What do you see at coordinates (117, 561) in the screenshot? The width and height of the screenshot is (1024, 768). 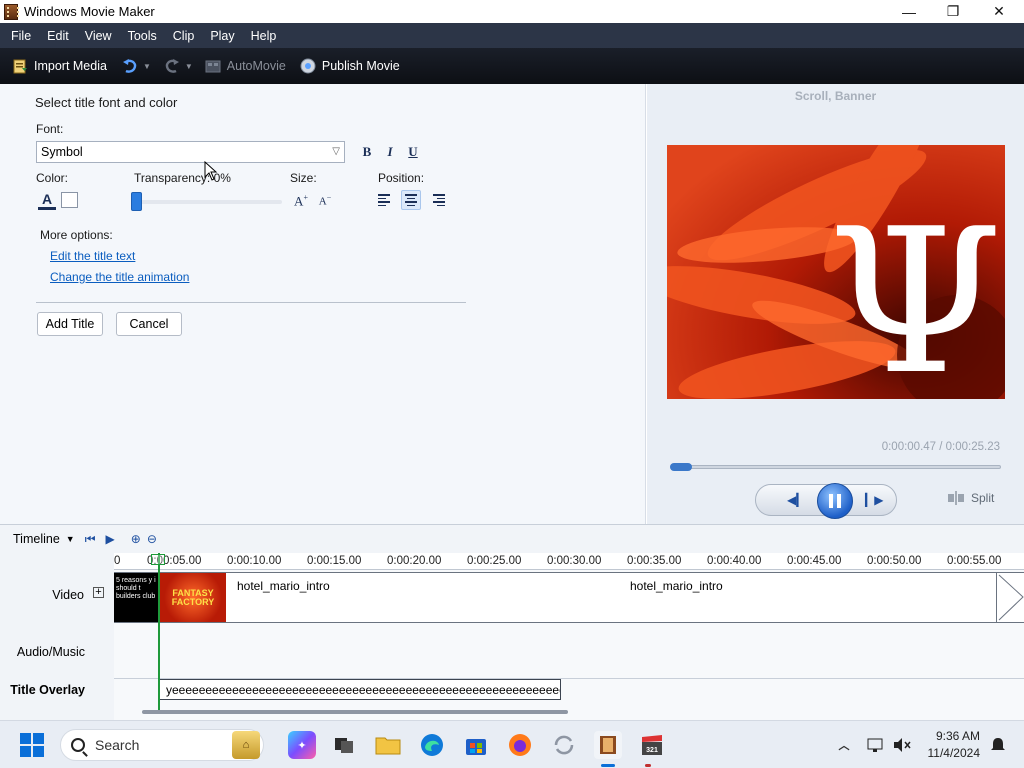 I see `ruler-tick: 0` at bounding box center [117, 561].